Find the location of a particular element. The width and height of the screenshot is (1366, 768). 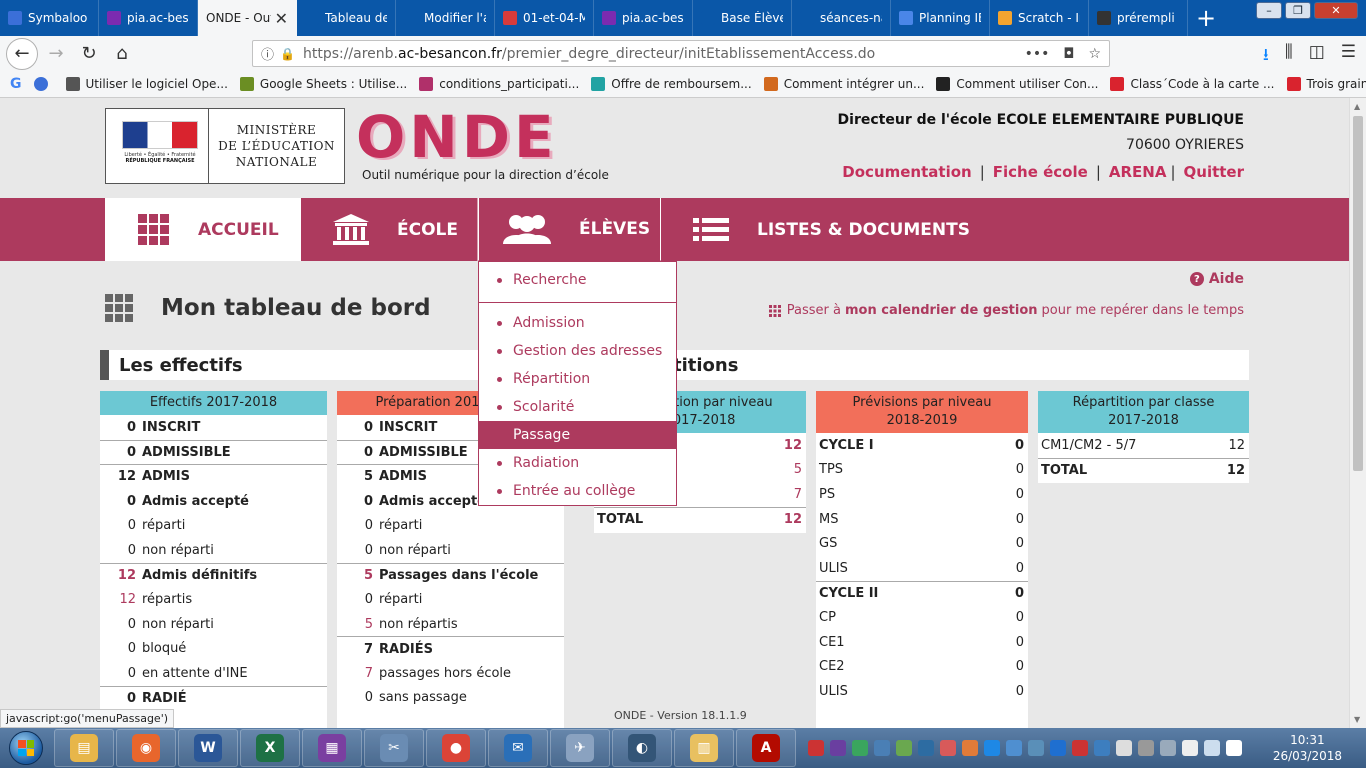

new-tab-button: + is located at coordinates (1206, 18).